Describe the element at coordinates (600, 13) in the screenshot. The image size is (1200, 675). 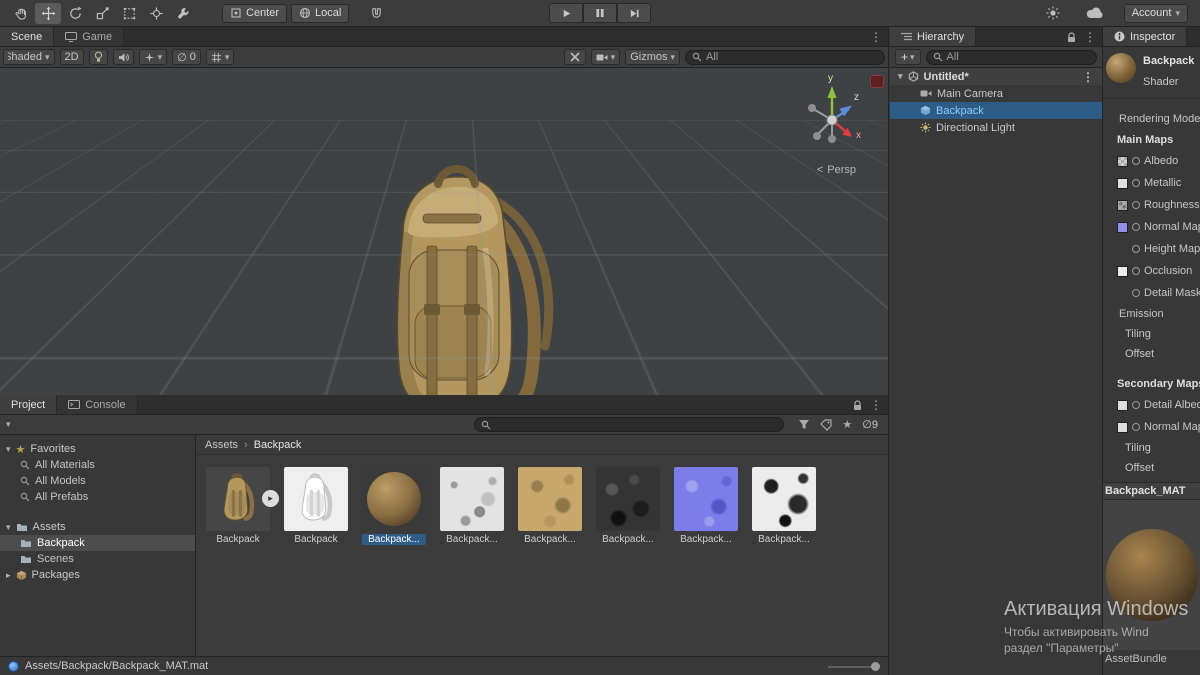
I see `pause-button` at that location.